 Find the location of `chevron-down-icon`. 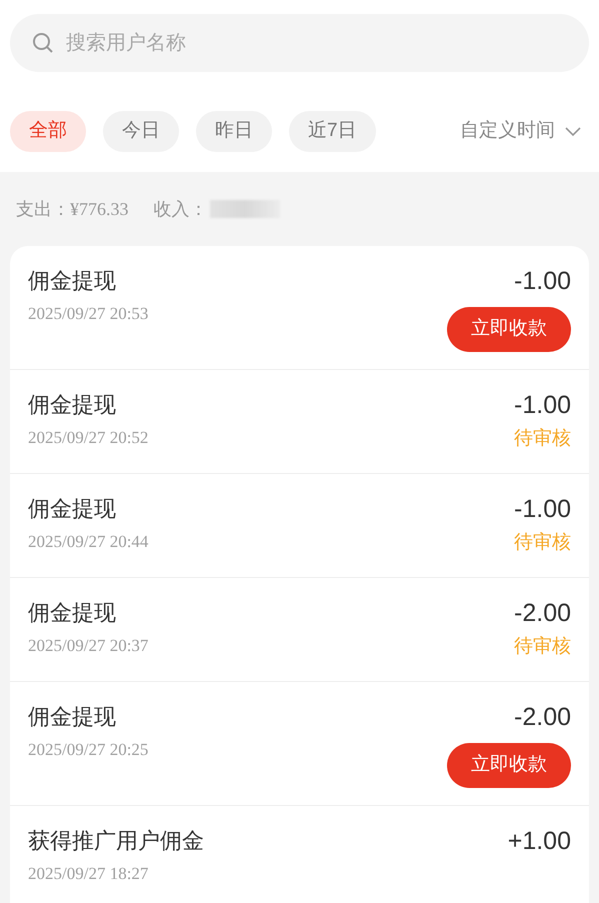

chevron-down-icon is located at coordinates (573, 131).